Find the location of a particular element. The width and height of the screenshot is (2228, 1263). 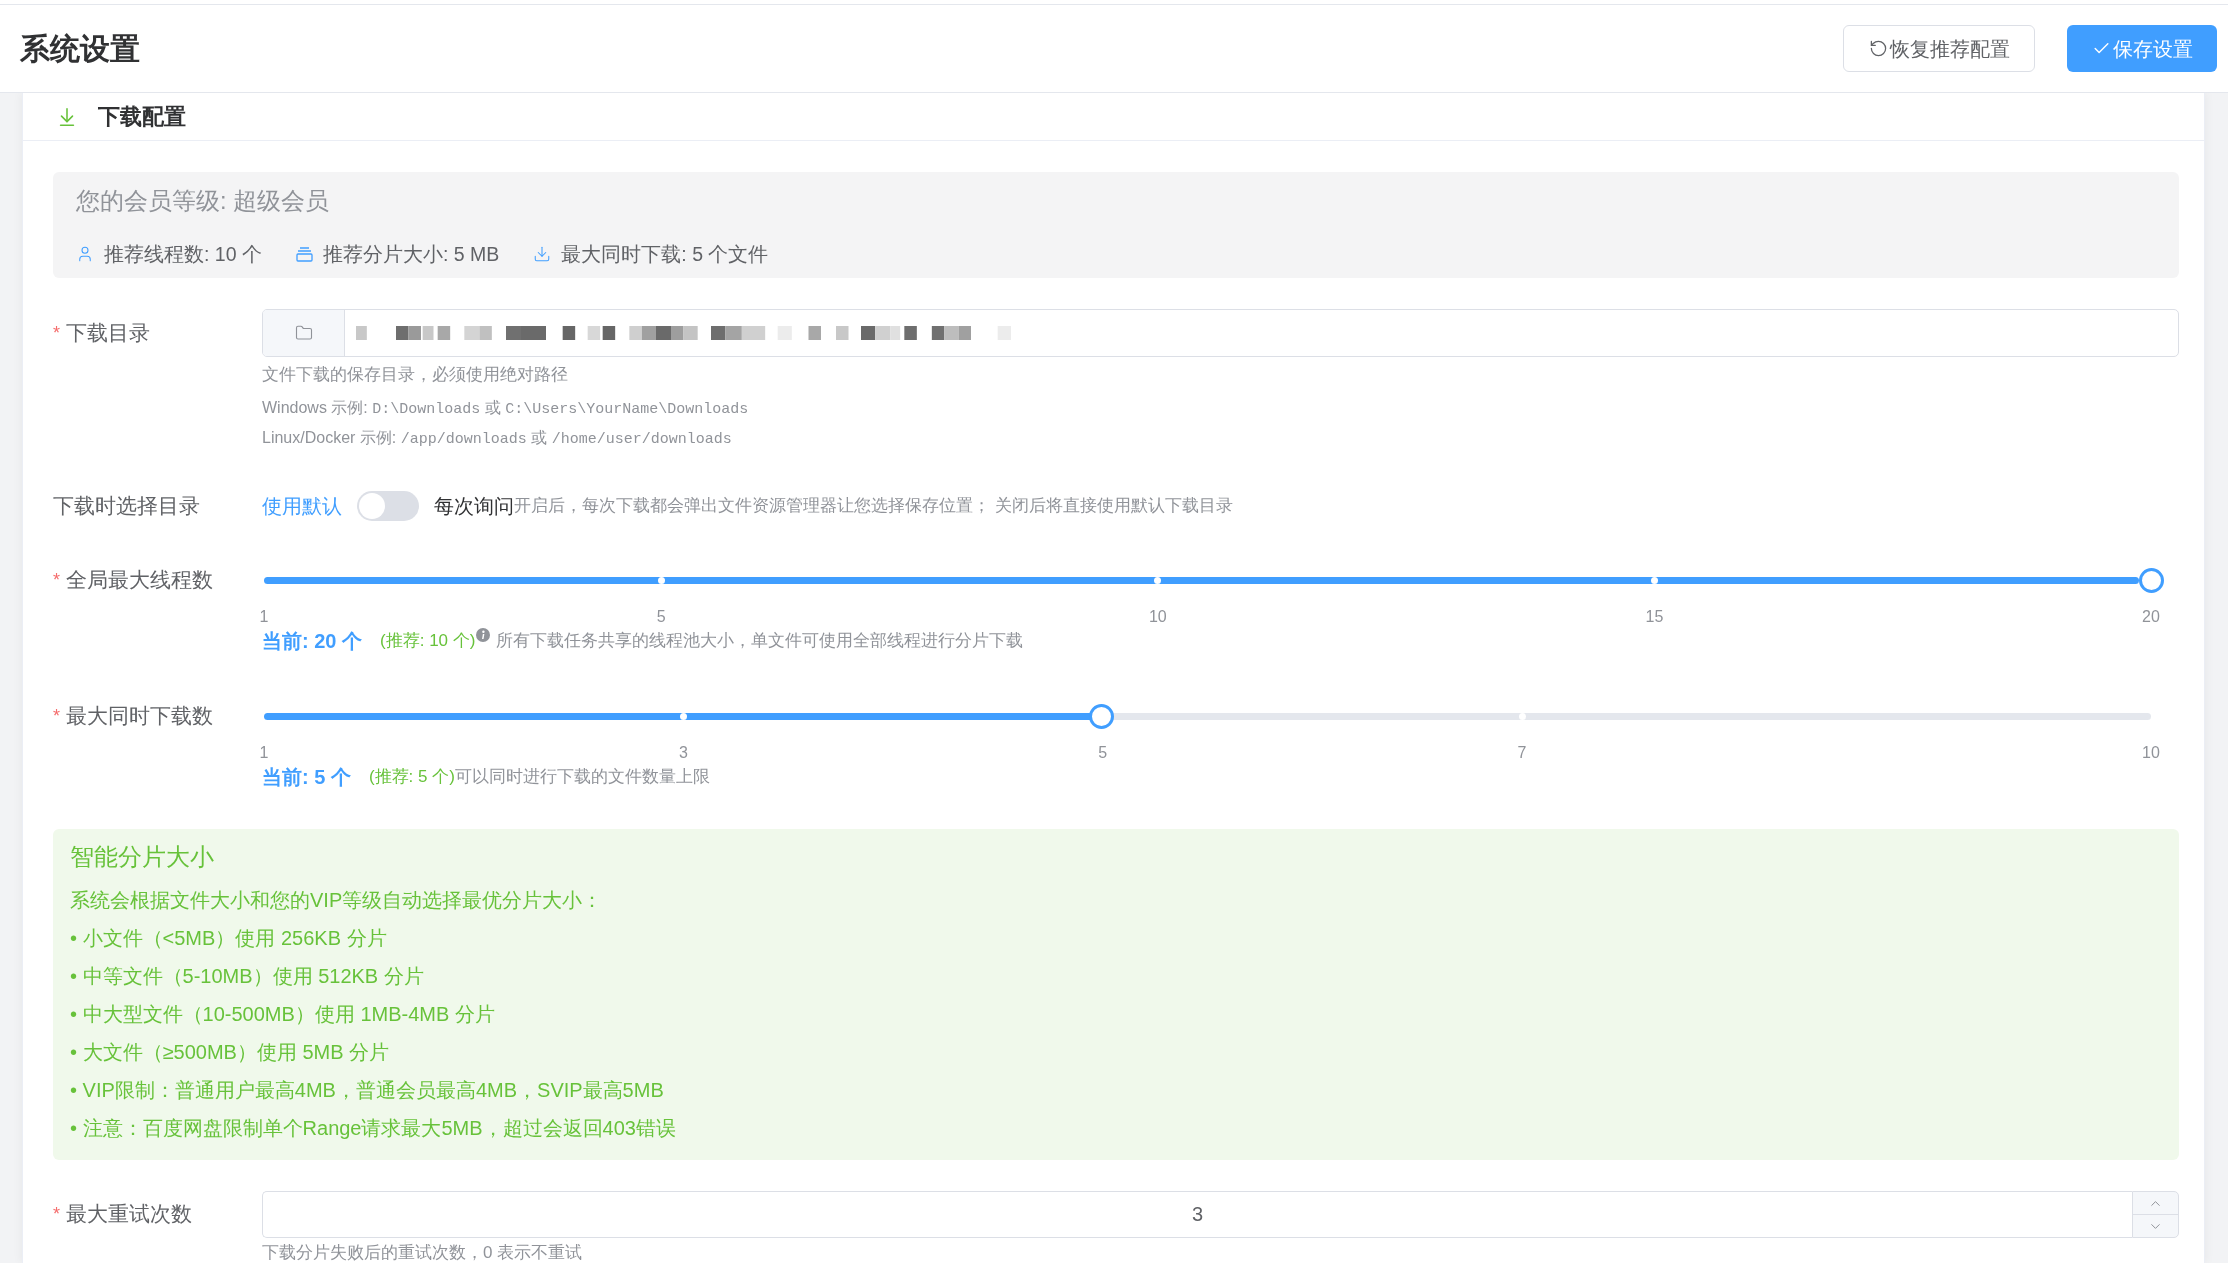

field-hint: 文件下载的保存目录，必须使用绝对路径 is located at coordinates (415, 375).